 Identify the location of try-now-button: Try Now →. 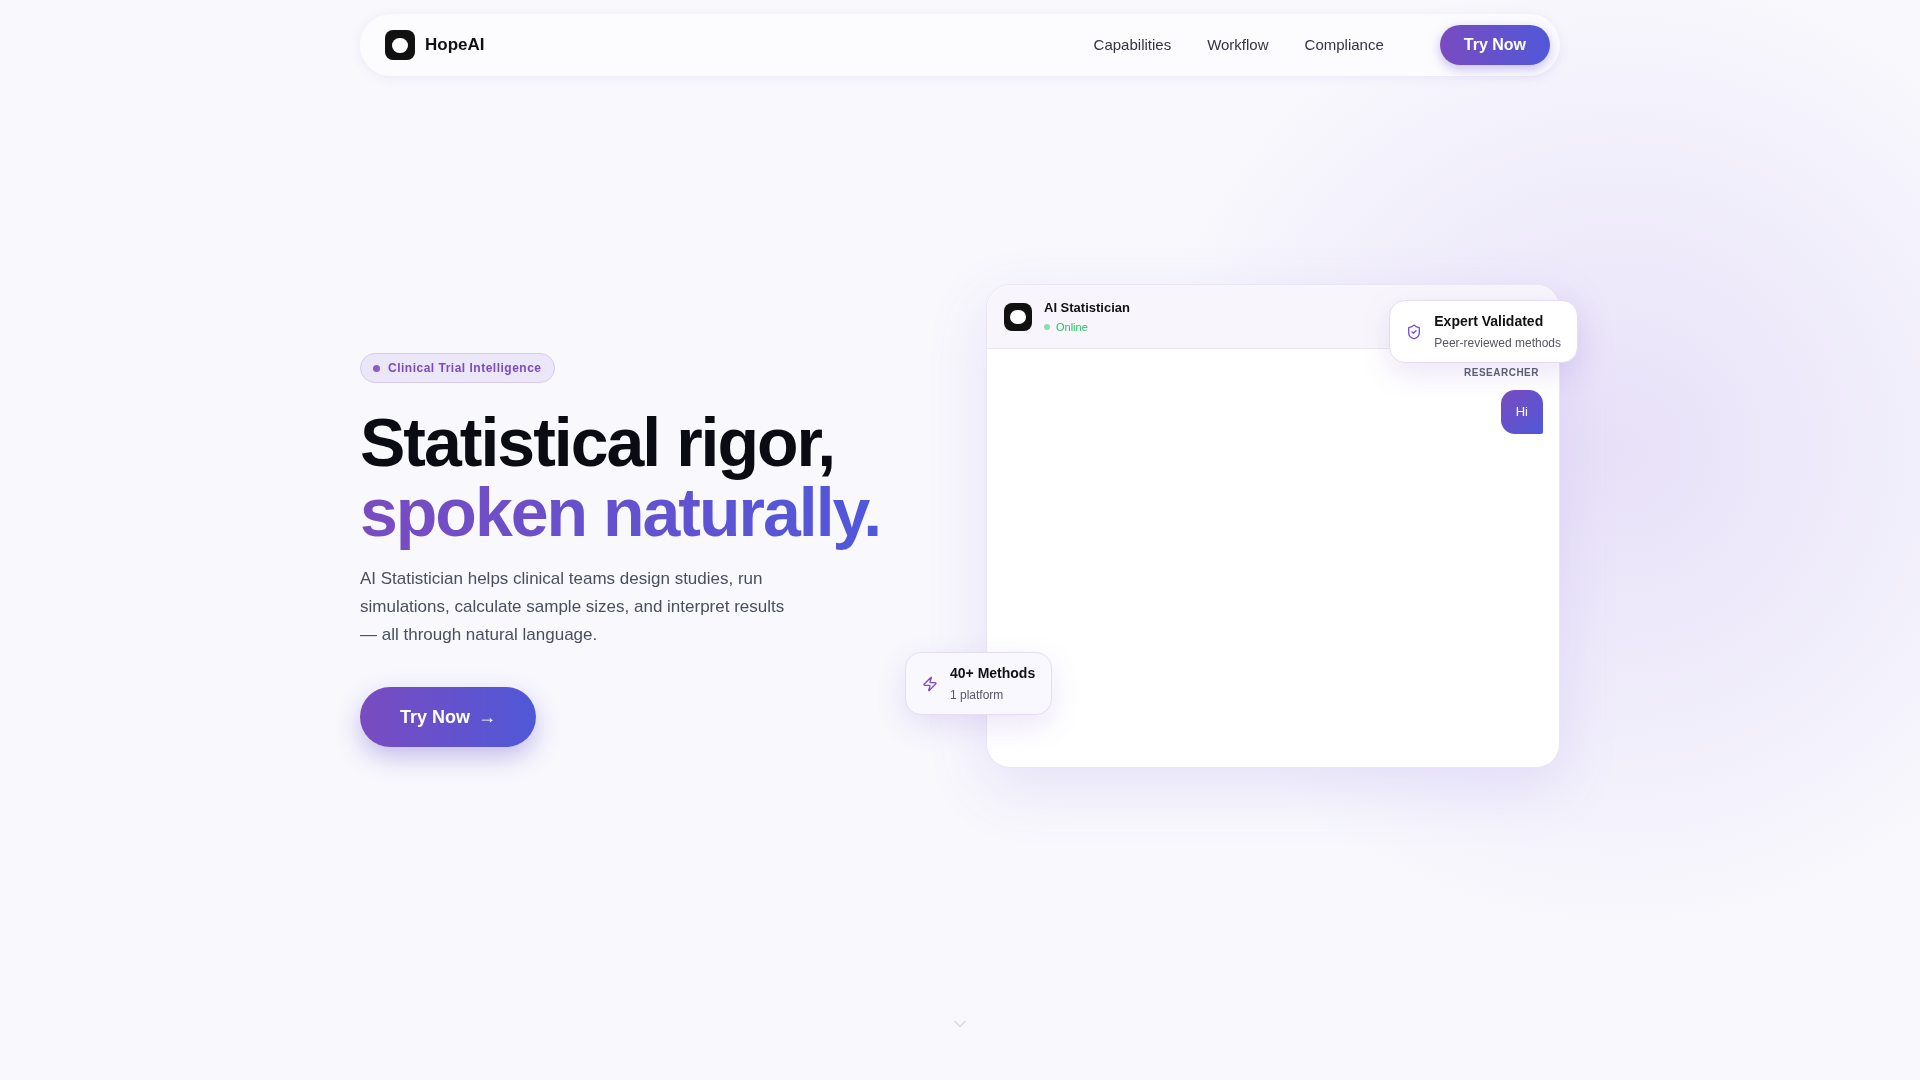
(448, 717).